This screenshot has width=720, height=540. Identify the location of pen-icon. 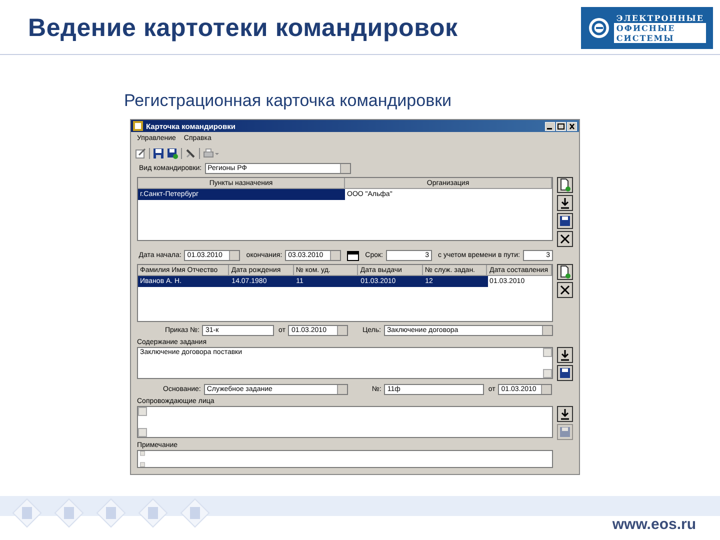
(190, 153).